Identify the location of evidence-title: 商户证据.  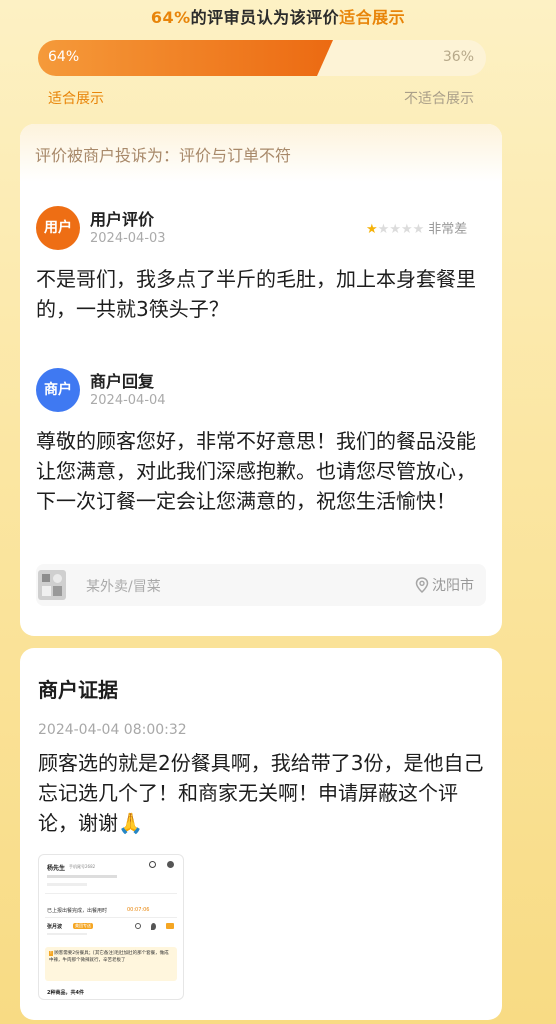
(78, 690).